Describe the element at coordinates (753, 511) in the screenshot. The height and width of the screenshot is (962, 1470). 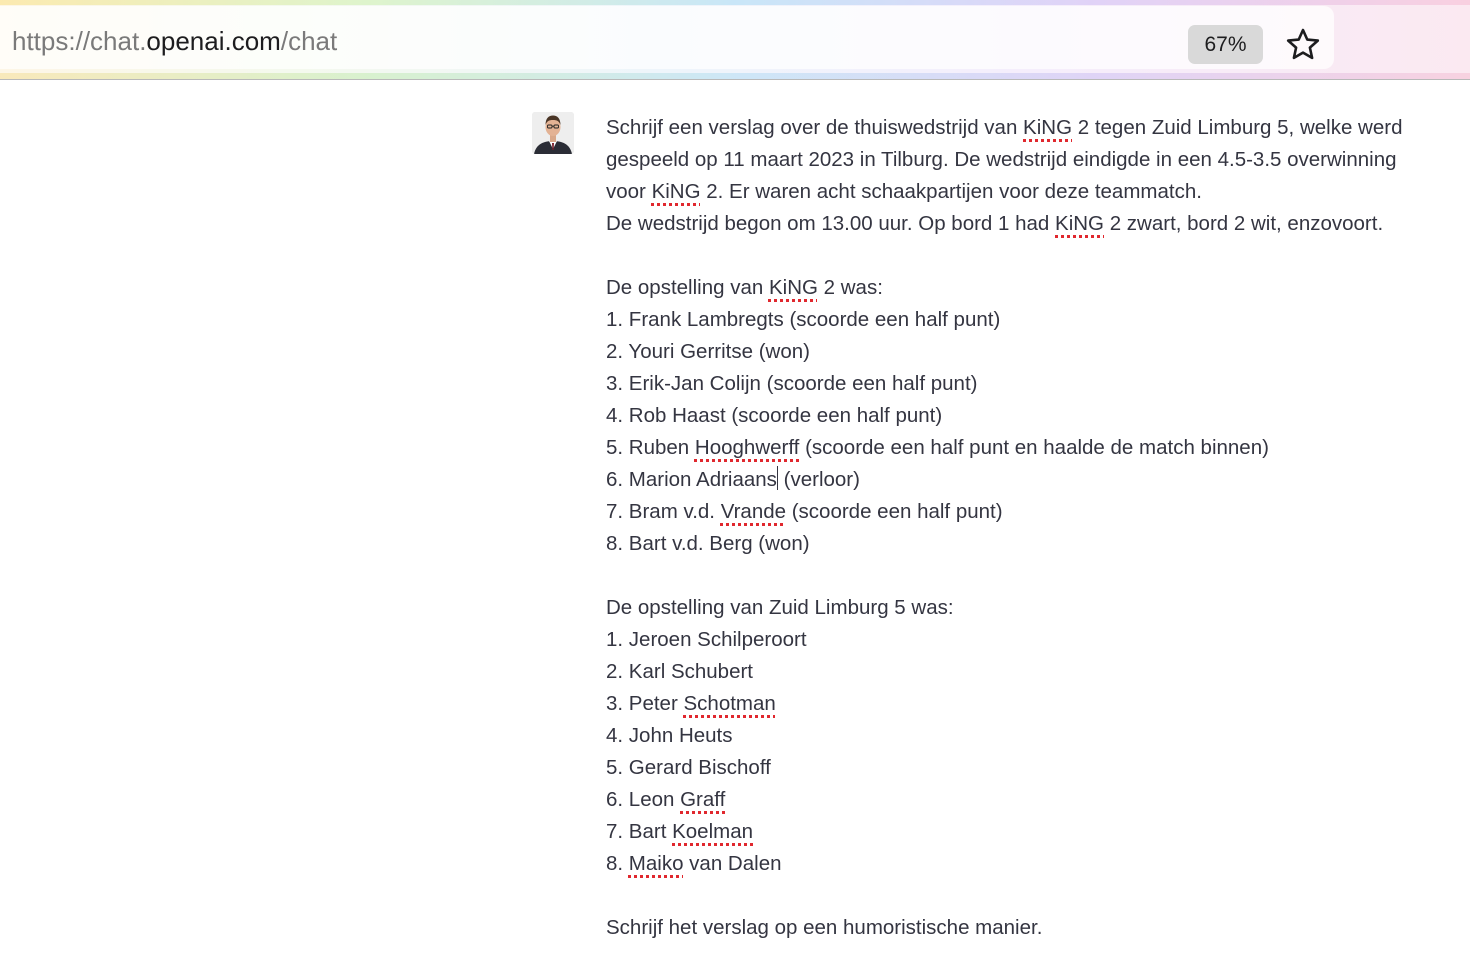
I see `misspelled-word: Vrande` at that location.